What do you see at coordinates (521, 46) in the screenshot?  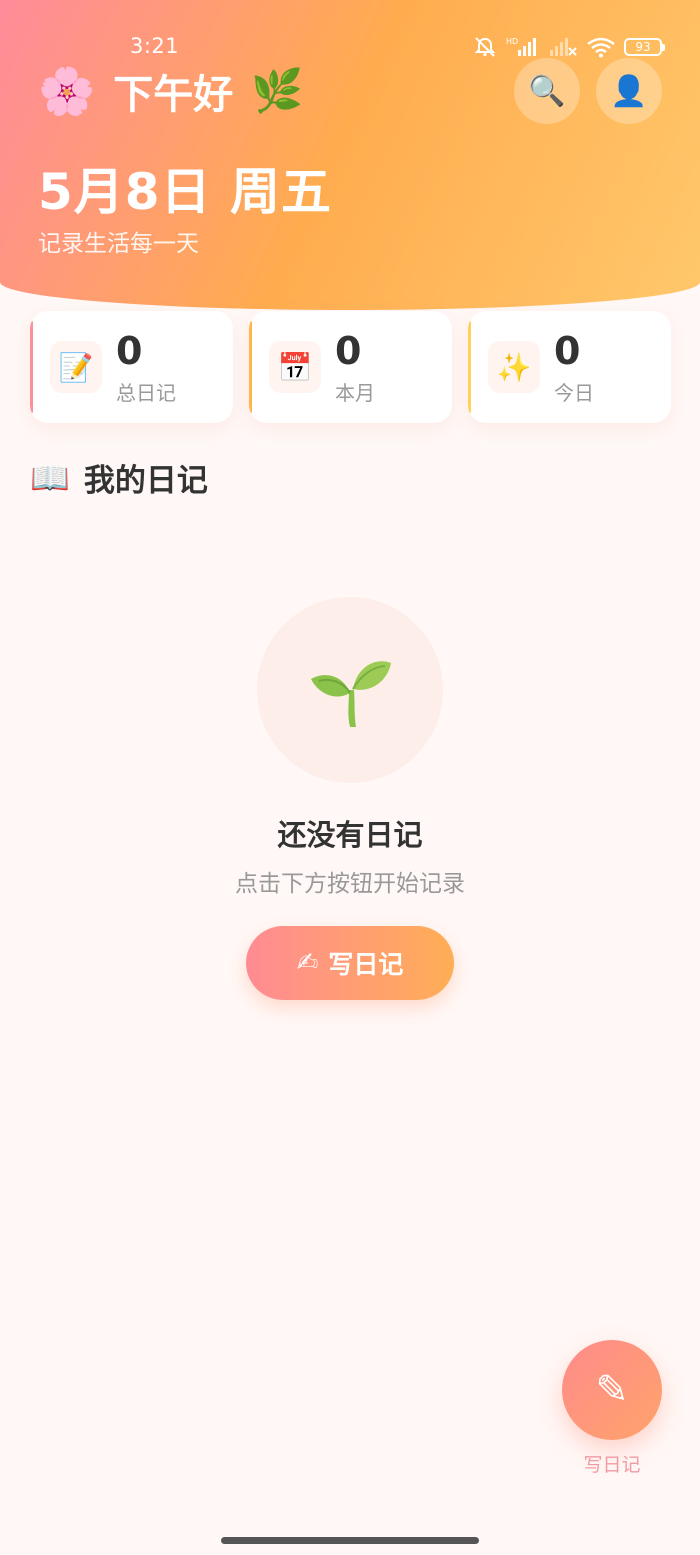 I see `signal-icon: HD` at bounding box center [521, 46].